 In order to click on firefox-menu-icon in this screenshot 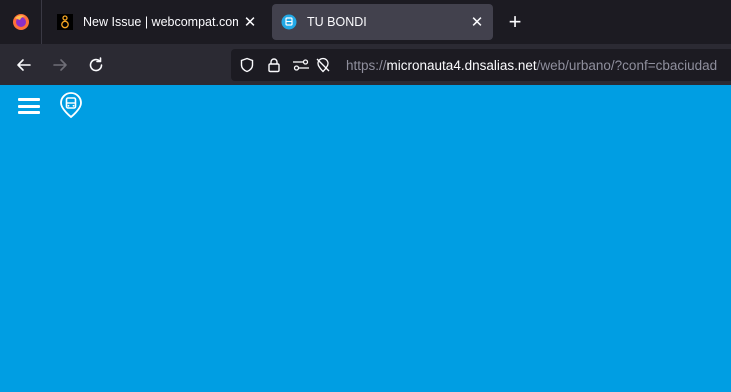, I will do `click(21, 22)`.